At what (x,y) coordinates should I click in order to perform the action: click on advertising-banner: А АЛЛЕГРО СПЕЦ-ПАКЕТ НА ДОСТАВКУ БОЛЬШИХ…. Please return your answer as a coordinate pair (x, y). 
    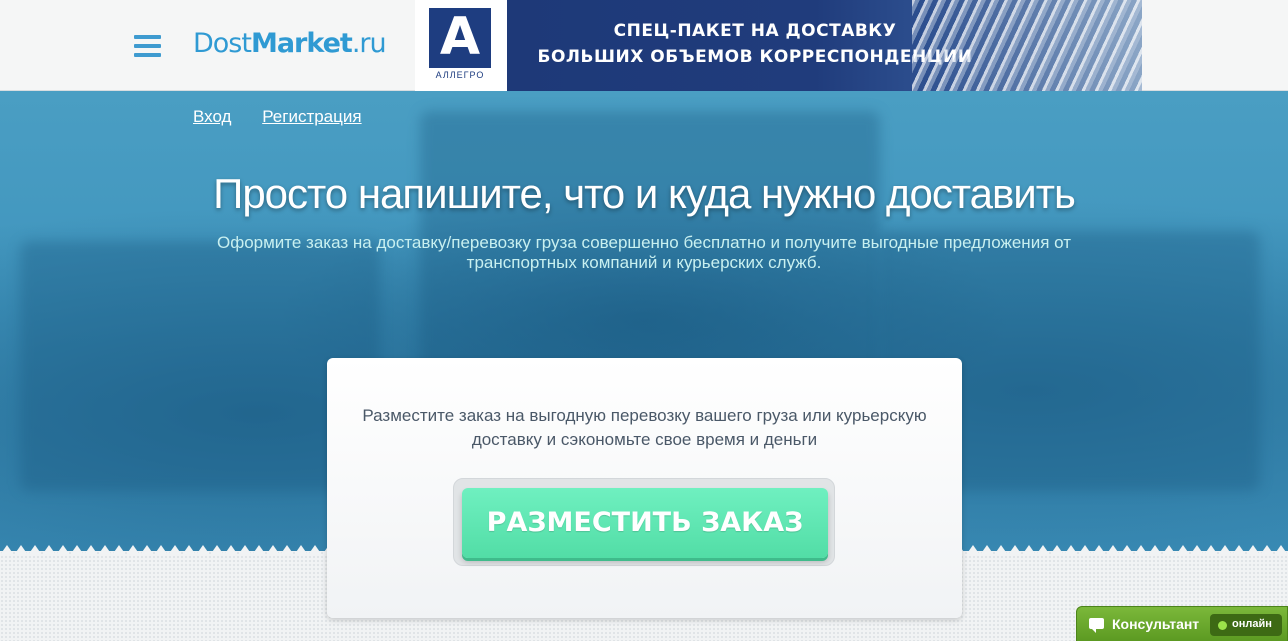
    Looking at the image, I should click on (778, 45).